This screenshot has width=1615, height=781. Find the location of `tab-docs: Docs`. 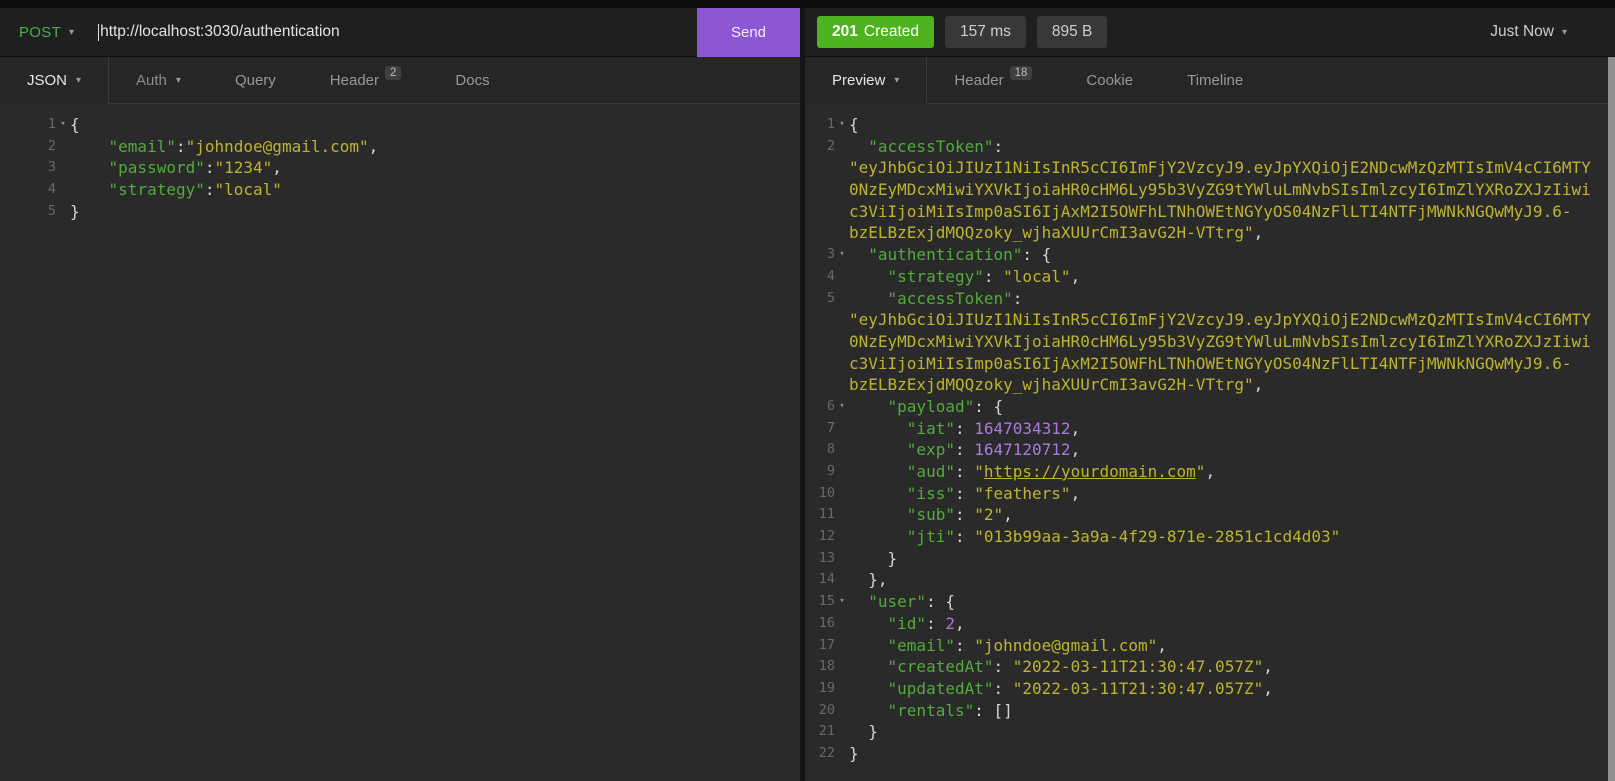

tab-docs: Docs is located at coordinates (472, 80).